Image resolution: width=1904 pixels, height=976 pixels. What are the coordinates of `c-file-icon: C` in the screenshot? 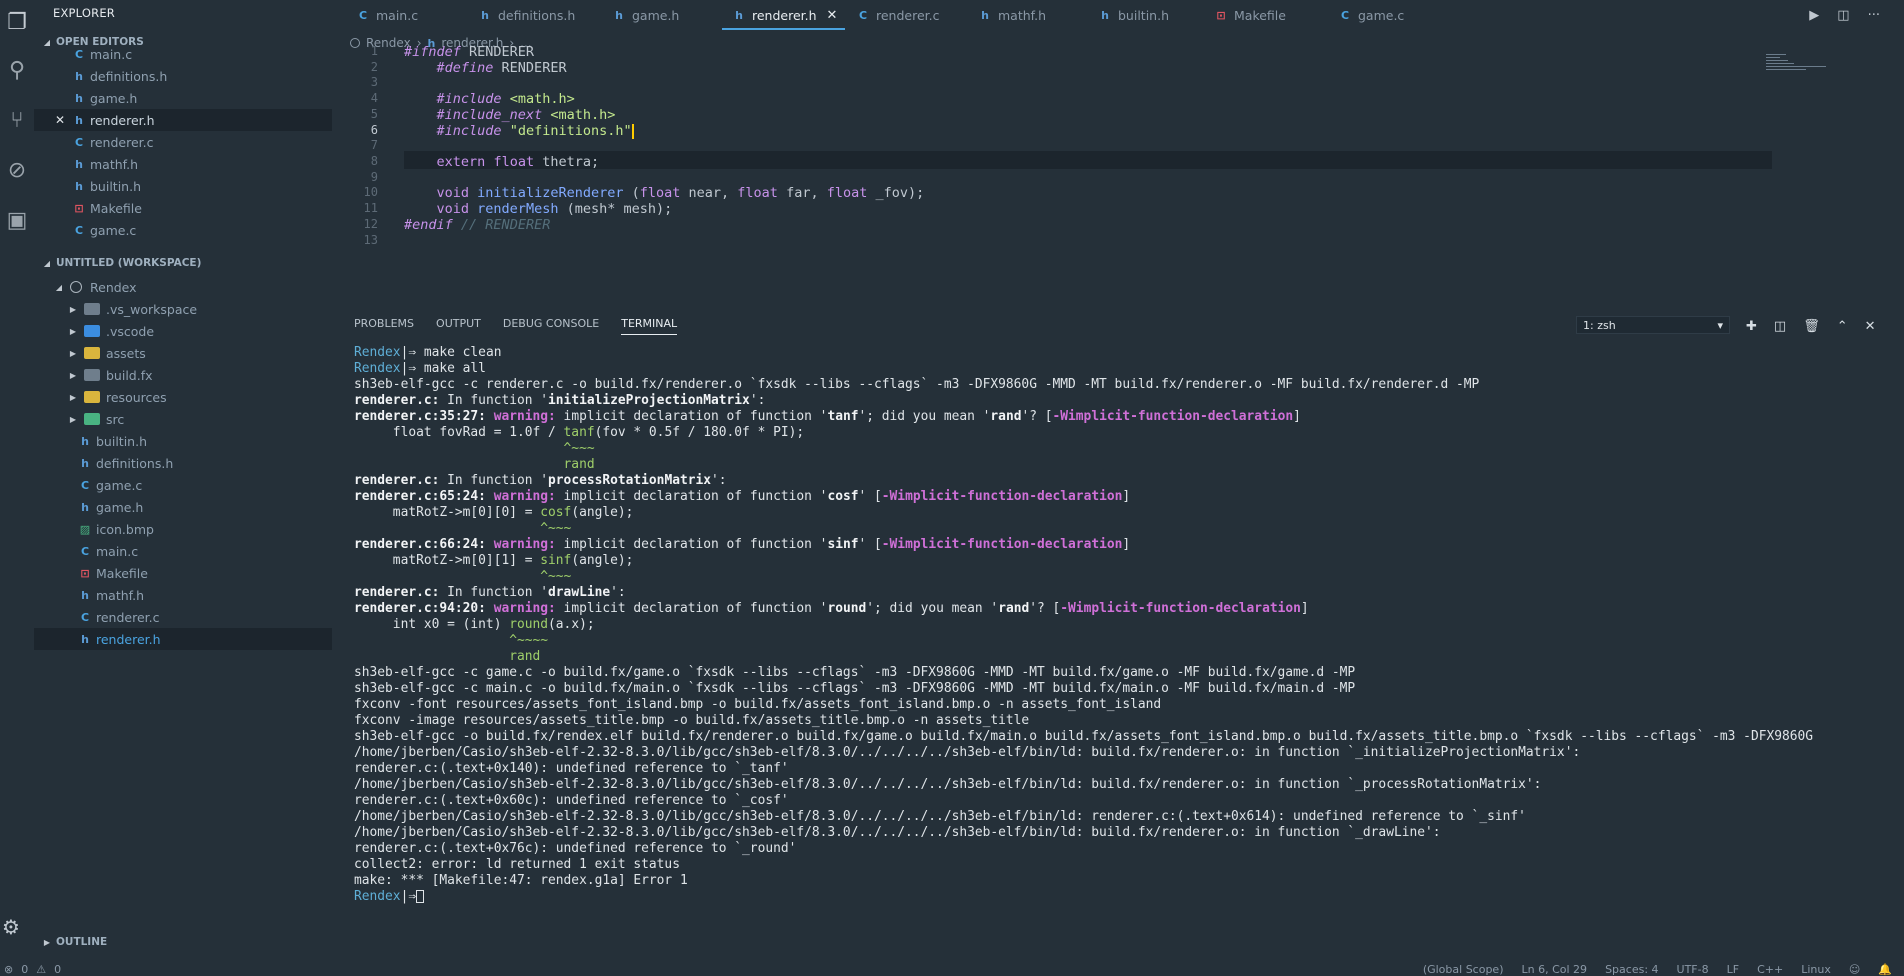 It's located at (79, 142).